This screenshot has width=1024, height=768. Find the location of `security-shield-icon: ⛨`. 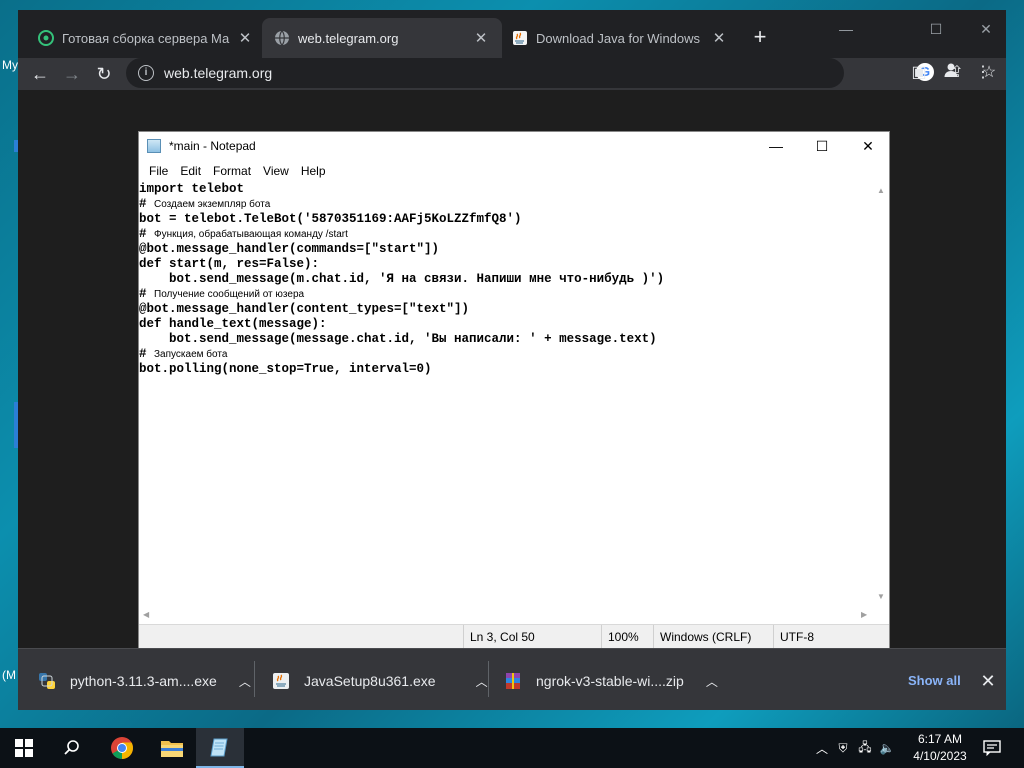

security-shield-icon: ⛨ is located at coordinates (843, 748).